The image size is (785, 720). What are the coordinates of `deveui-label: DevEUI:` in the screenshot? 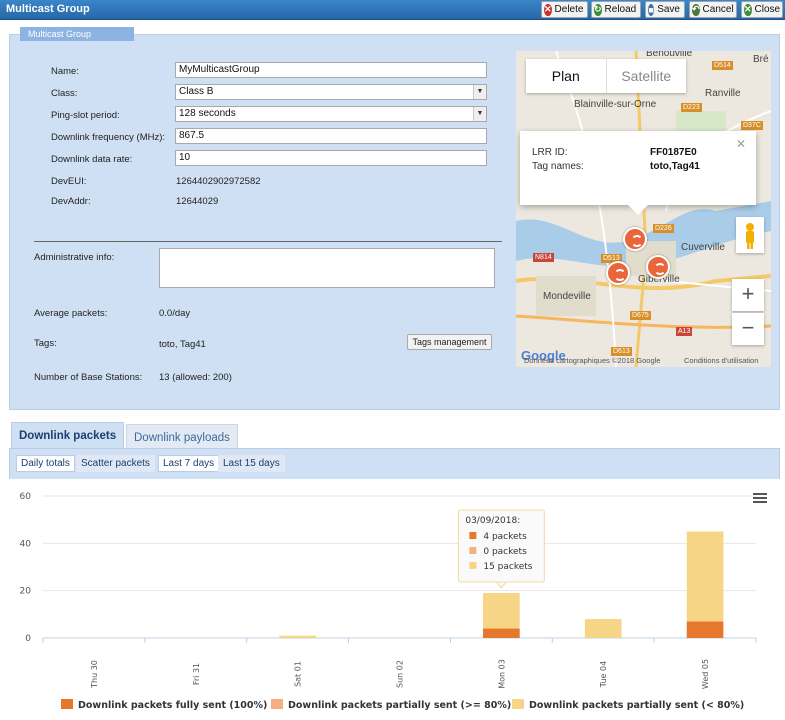 It's located at (69, 181).